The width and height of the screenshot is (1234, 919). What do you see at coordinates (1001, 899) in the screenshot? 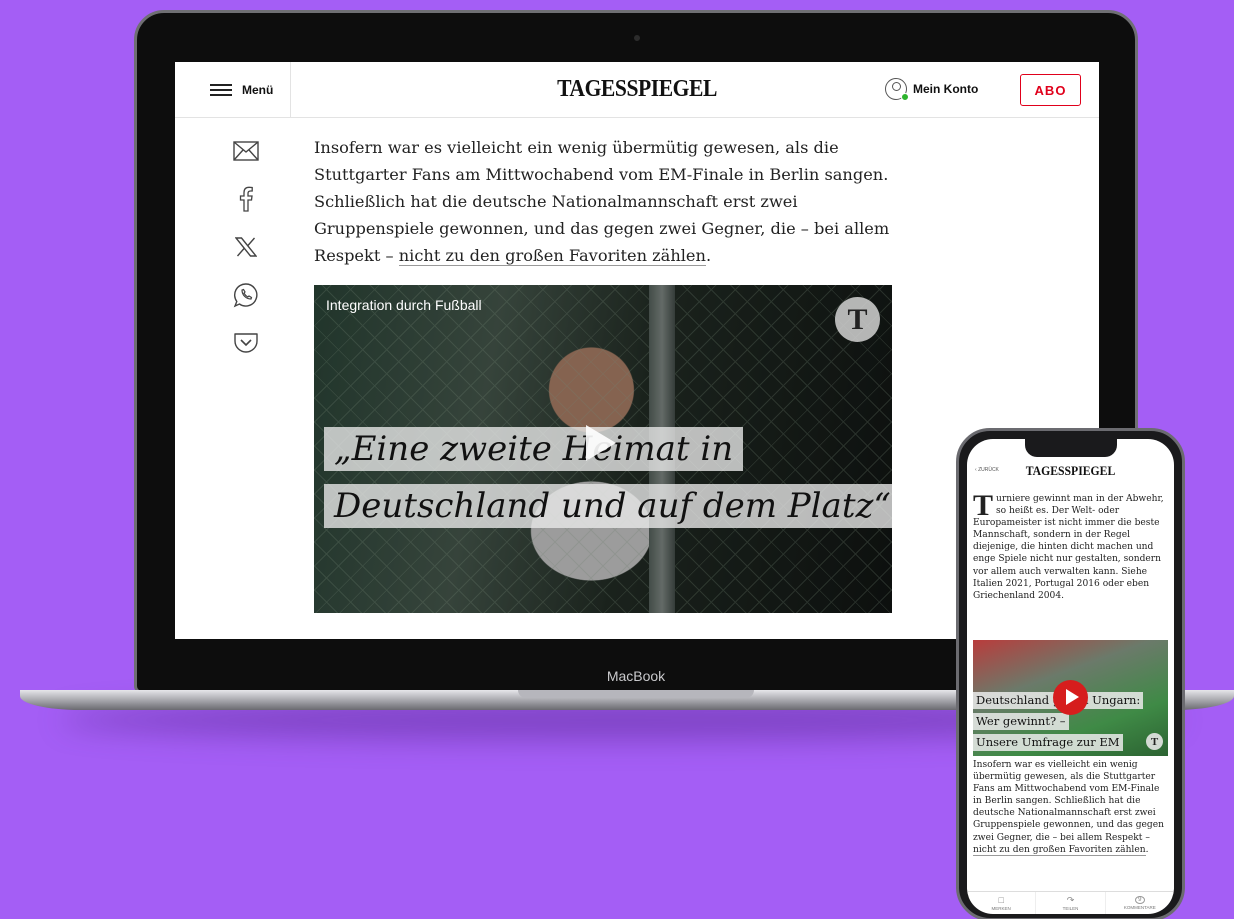
I see `bookmark-icon: □` at bounding box center [1001, 899].